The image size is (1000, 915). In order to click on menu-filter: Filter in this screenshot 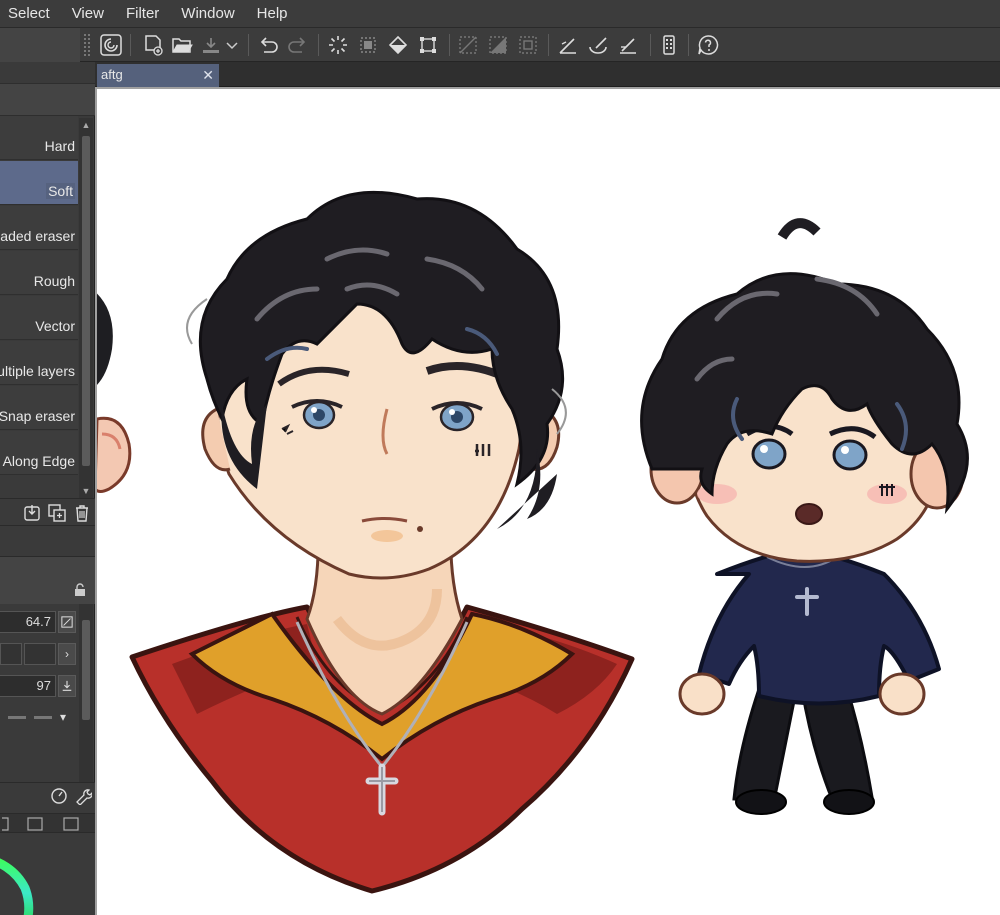, I will do `click(143, 14)`.